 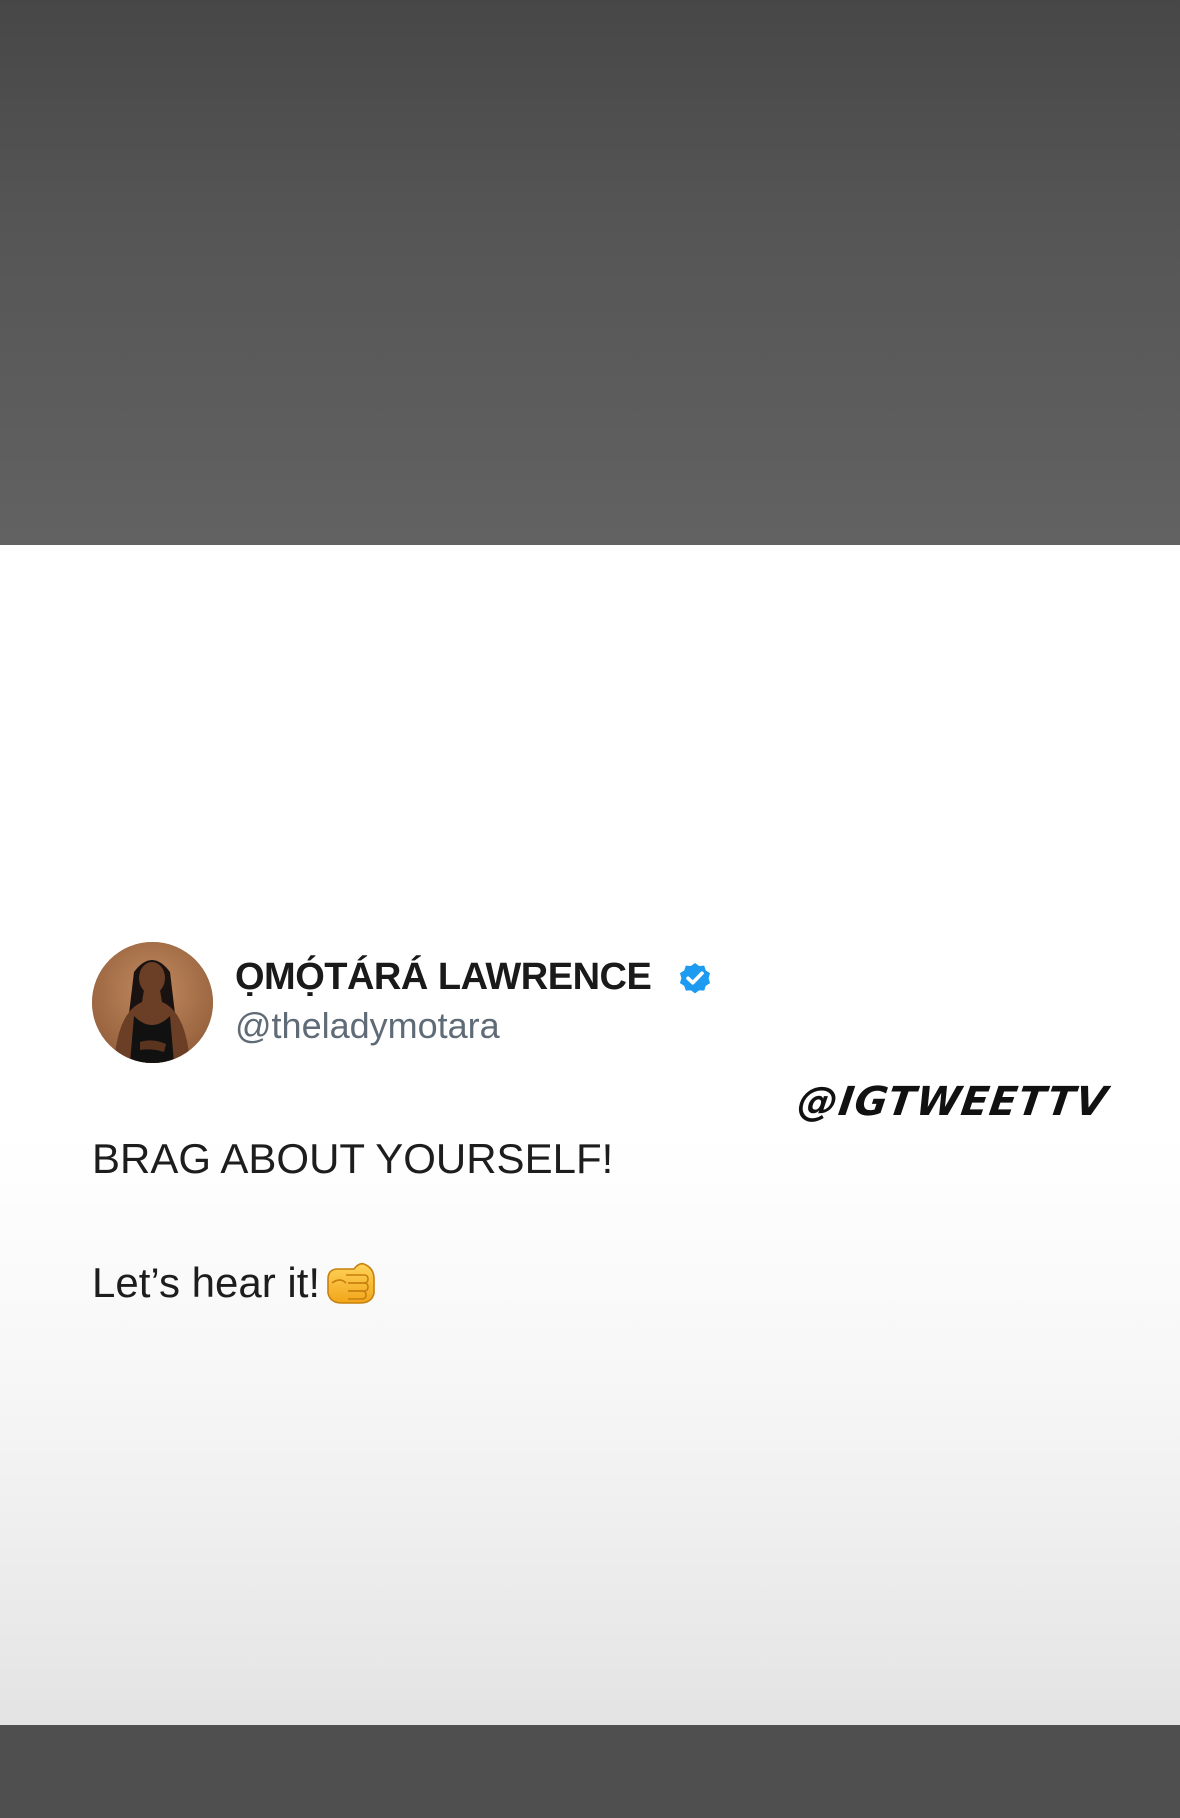 I want to click on tweet-text-line-1: BRAG ABOUT YOURSELF!, so click(x=353, y=1158).